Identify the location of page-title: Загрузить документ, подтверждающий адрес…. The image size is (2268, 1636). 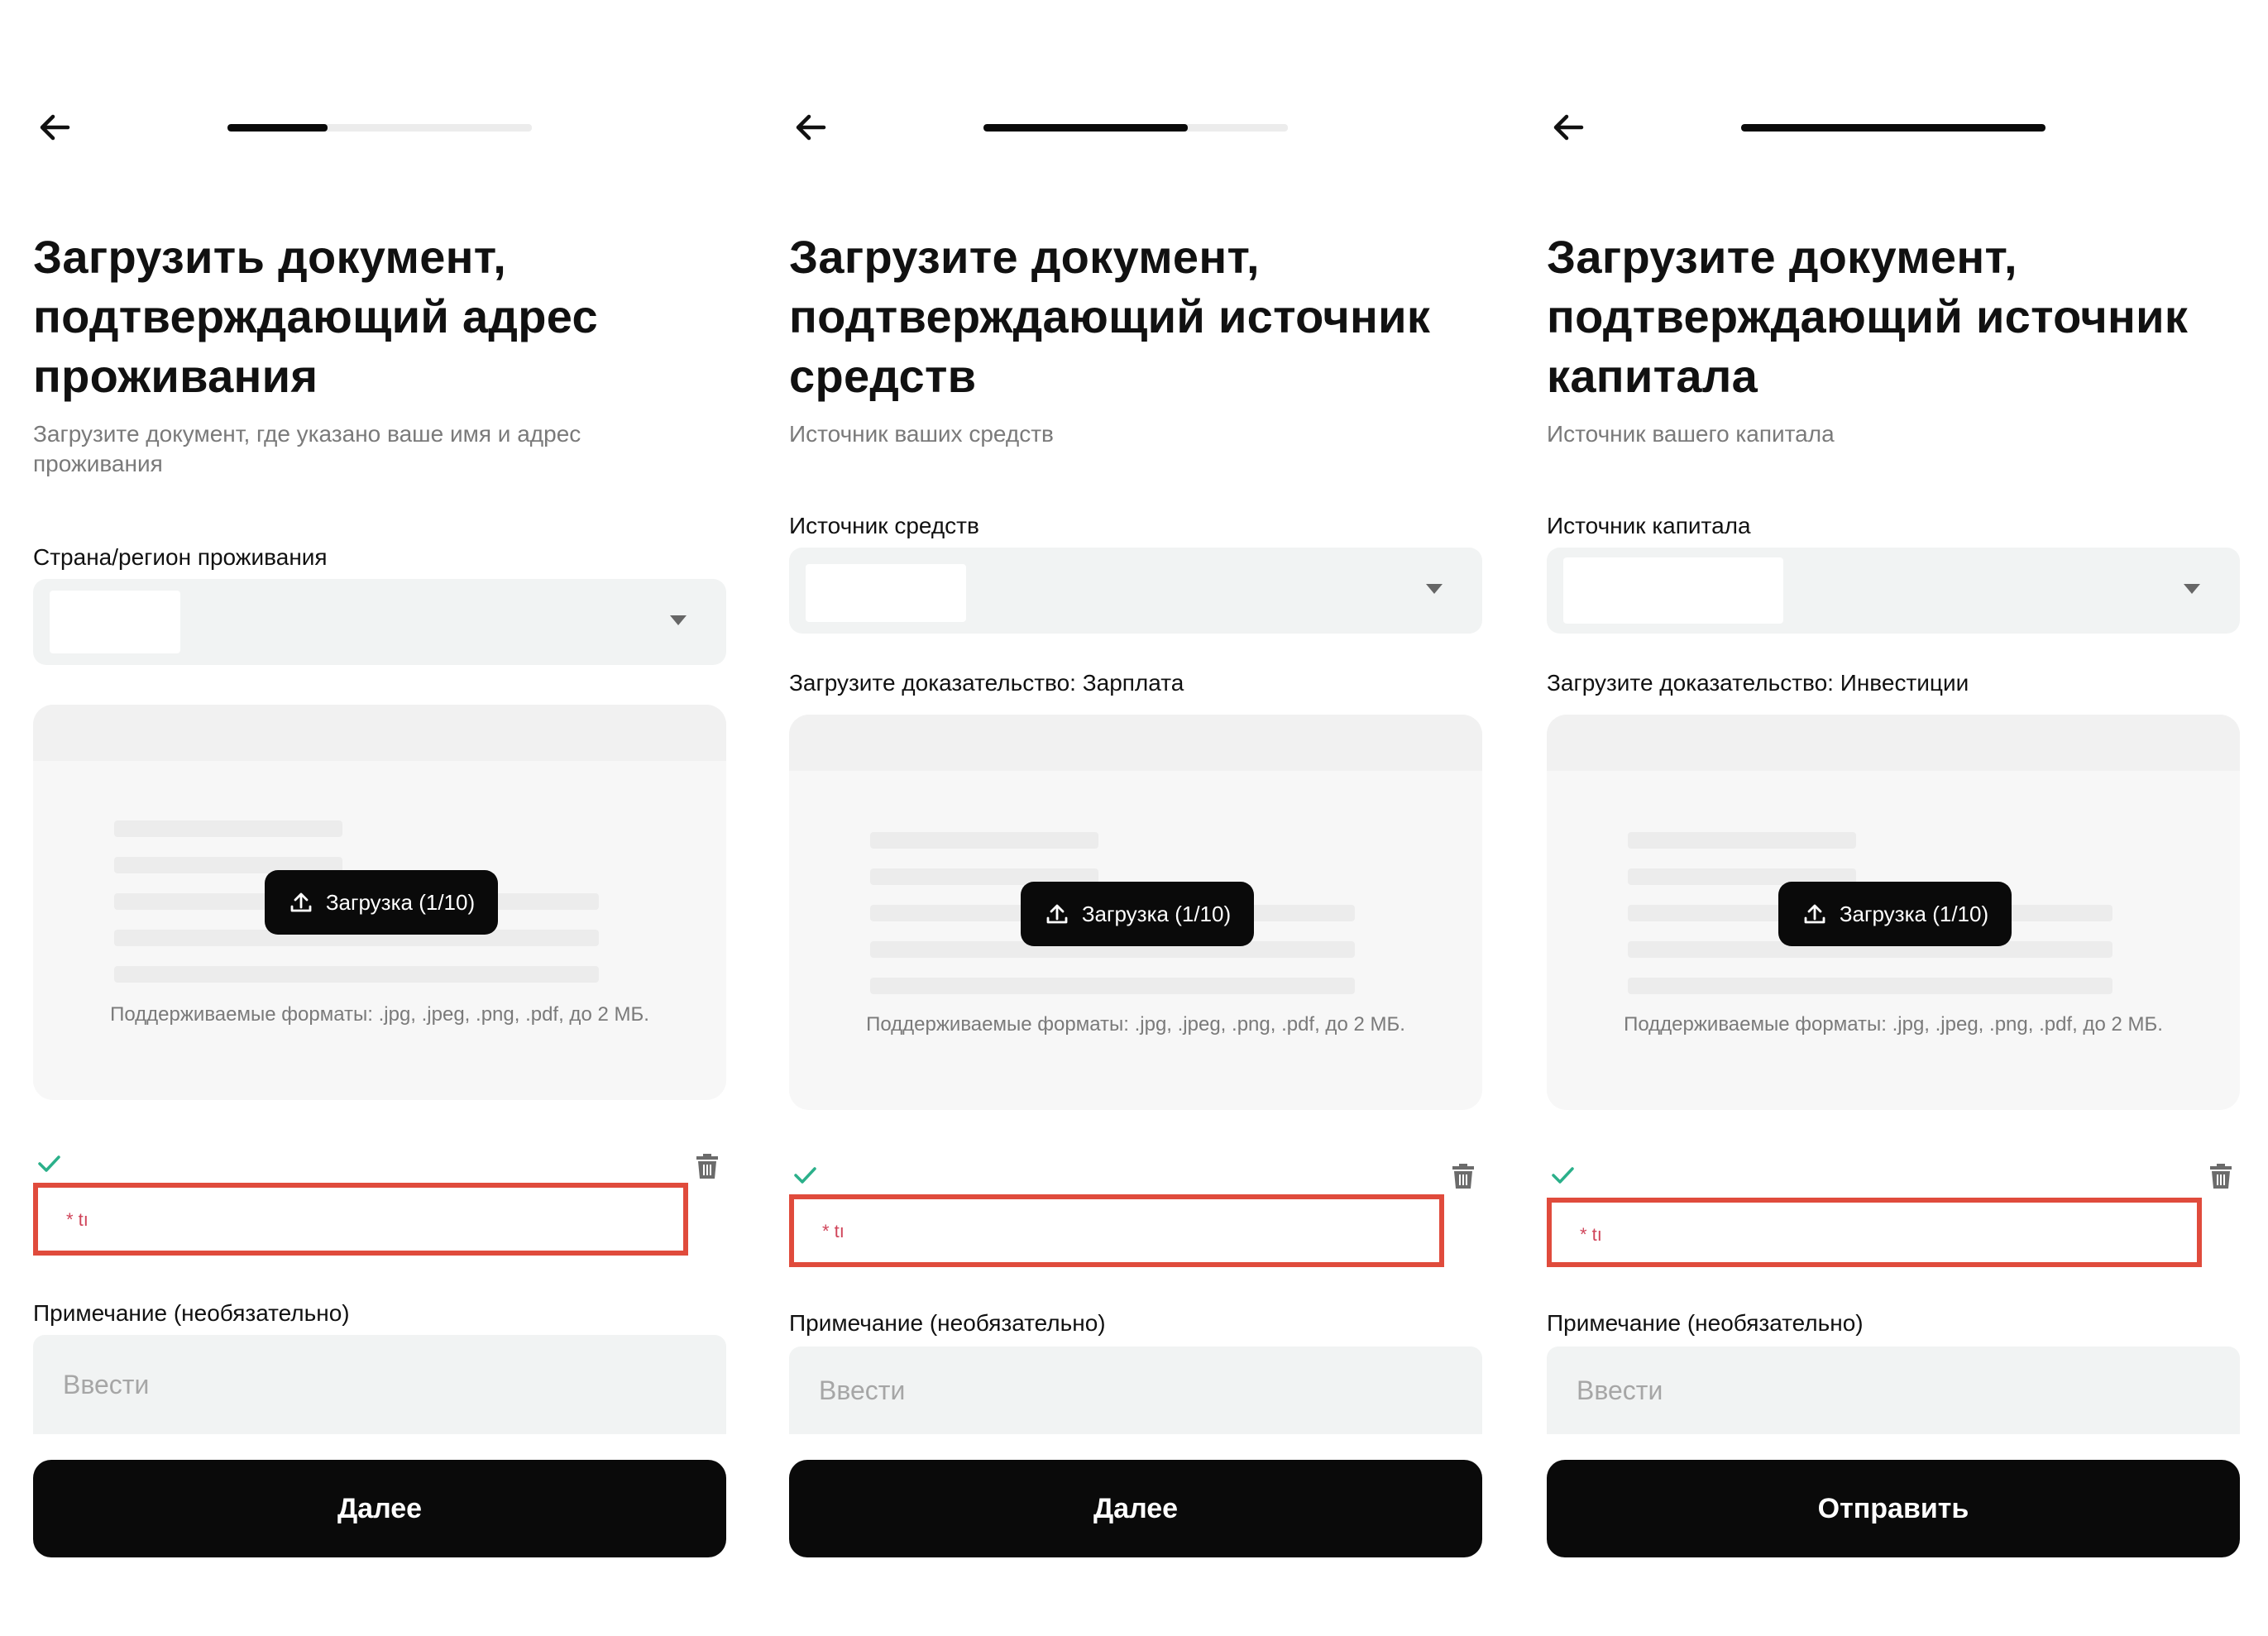
(315, 316).